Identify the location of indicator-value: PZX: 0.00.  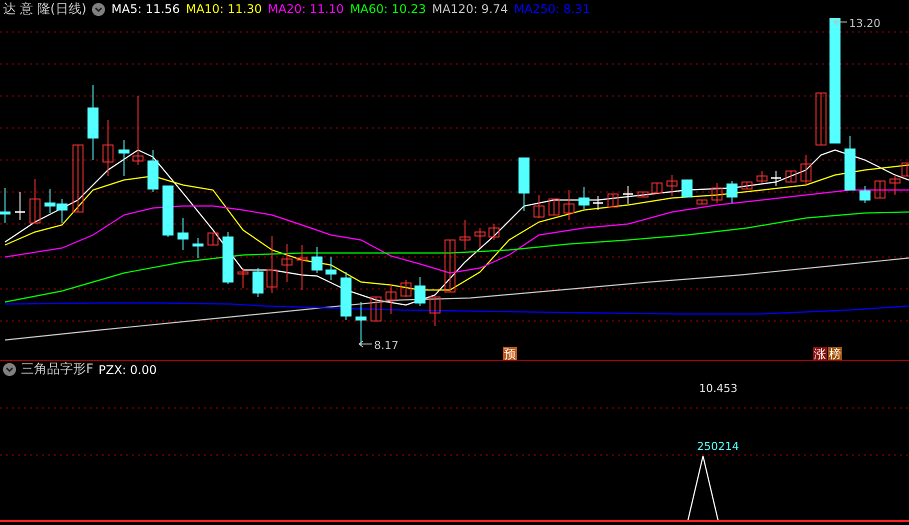
(127, 370).